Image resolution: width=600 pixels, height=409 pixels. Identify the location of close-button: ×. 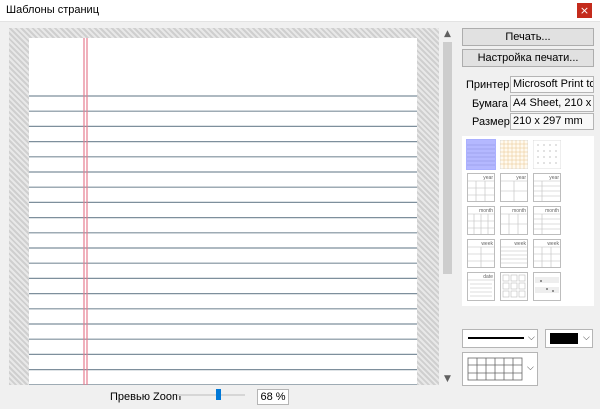
(584, 10).